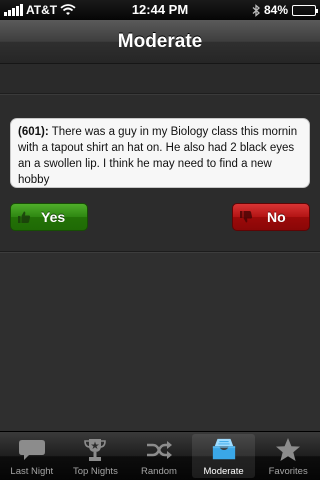 This screenshot has height=480, width=320. I want to click on header-band, so click(160, 79).